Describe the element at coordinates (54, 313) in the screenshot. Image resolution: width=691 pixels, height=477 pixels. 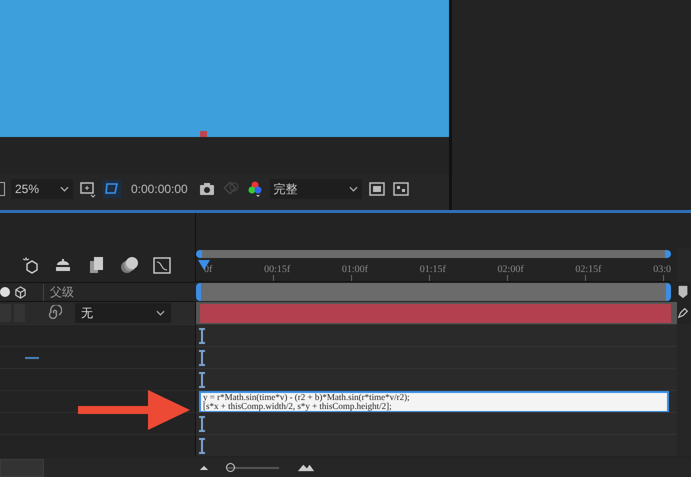
I see `pick-whip-icon` at that location.